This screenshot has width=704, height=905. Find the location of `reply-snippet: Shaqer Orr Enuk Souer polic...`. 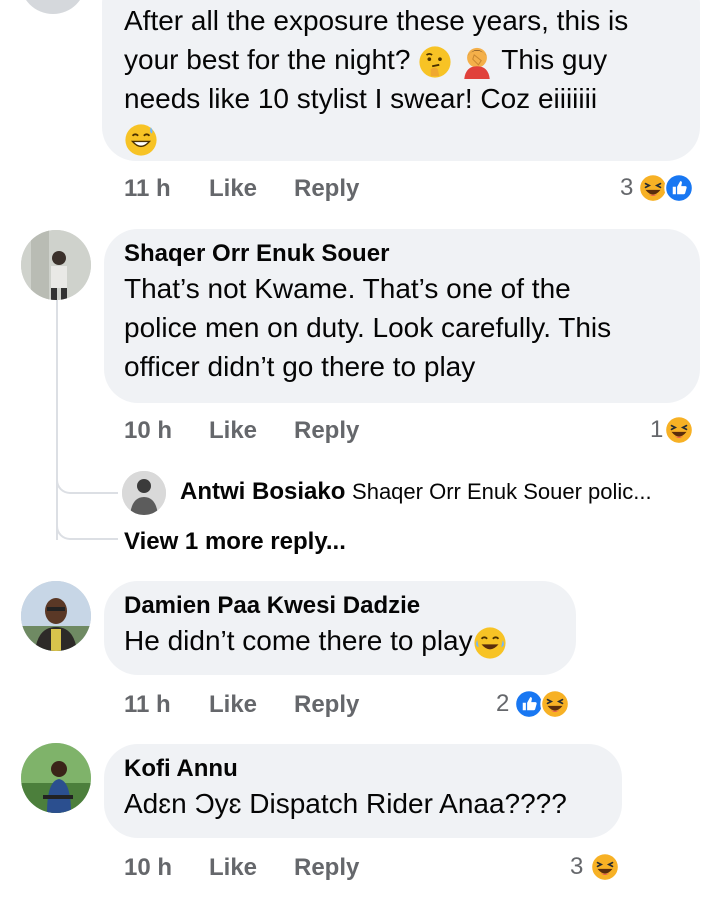

reply-snippet: Shaqer Orr Enuk Souer polic... is located at coordinates (502, 491).